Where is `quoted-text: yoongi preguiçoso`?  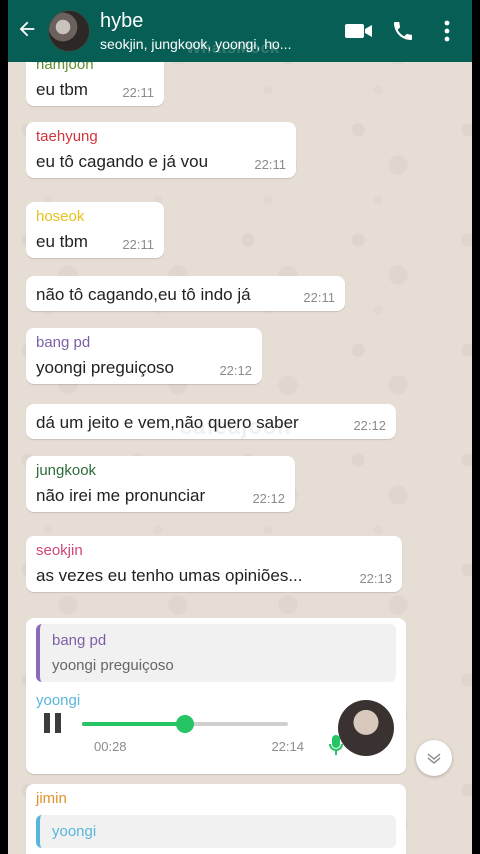
quoted-text: yoongi preguiçoso is located at coordinates (113, 665).